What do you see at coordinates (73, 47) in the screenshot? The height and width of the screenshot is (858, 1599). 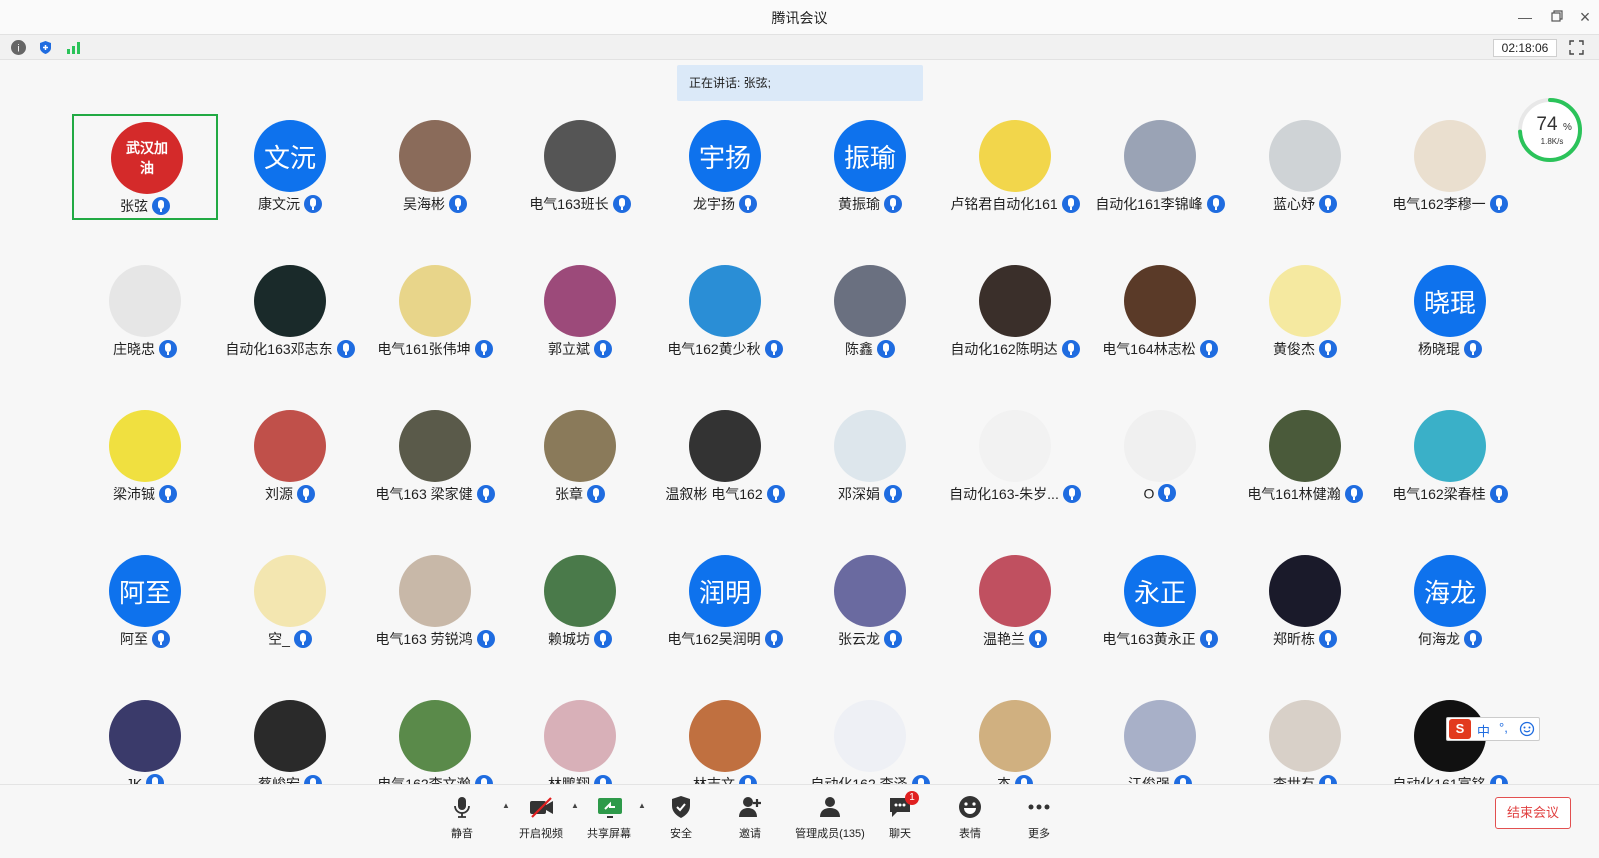 I see `signal-icon` at bounding box center [73, 47].